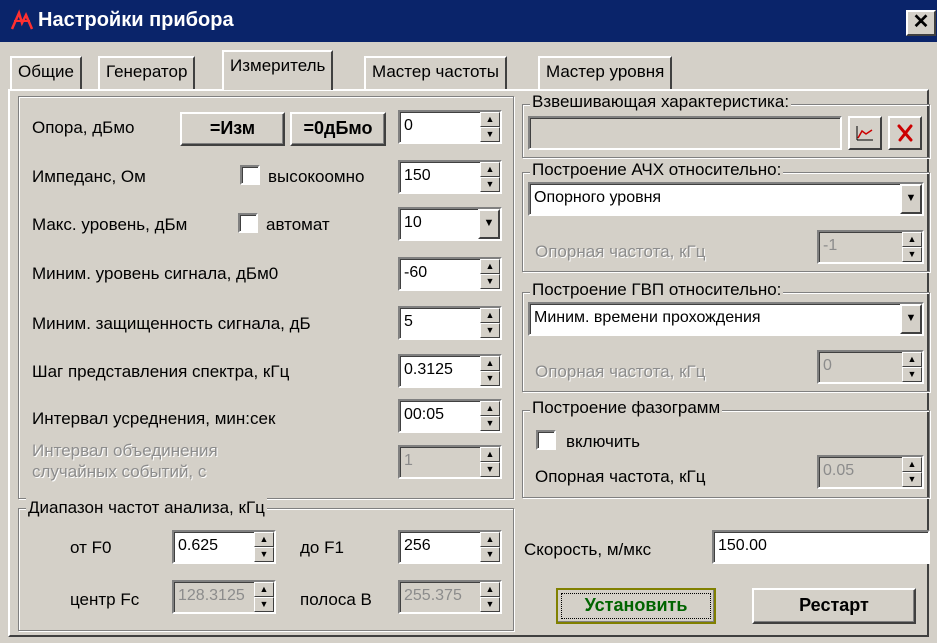  What do you see at coordinates (450, 462) in the screenshot?
I see `merge-interval-stepper: 1 ▲ ▼` at bounding box center [450, 462].